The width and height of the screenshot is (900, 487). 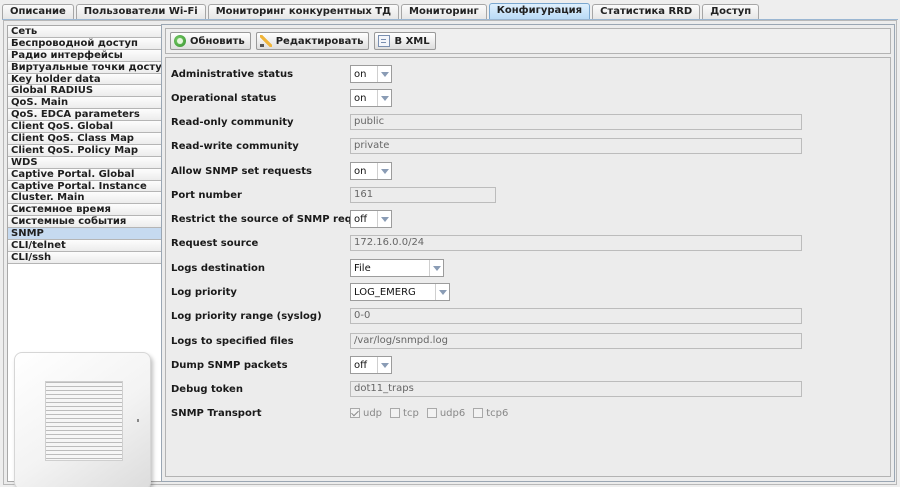 What do you see at coordinates (411, 413) in the screenshot?
I see `tcp-checkbox-label: tcp` at bounding box center [411, 413].